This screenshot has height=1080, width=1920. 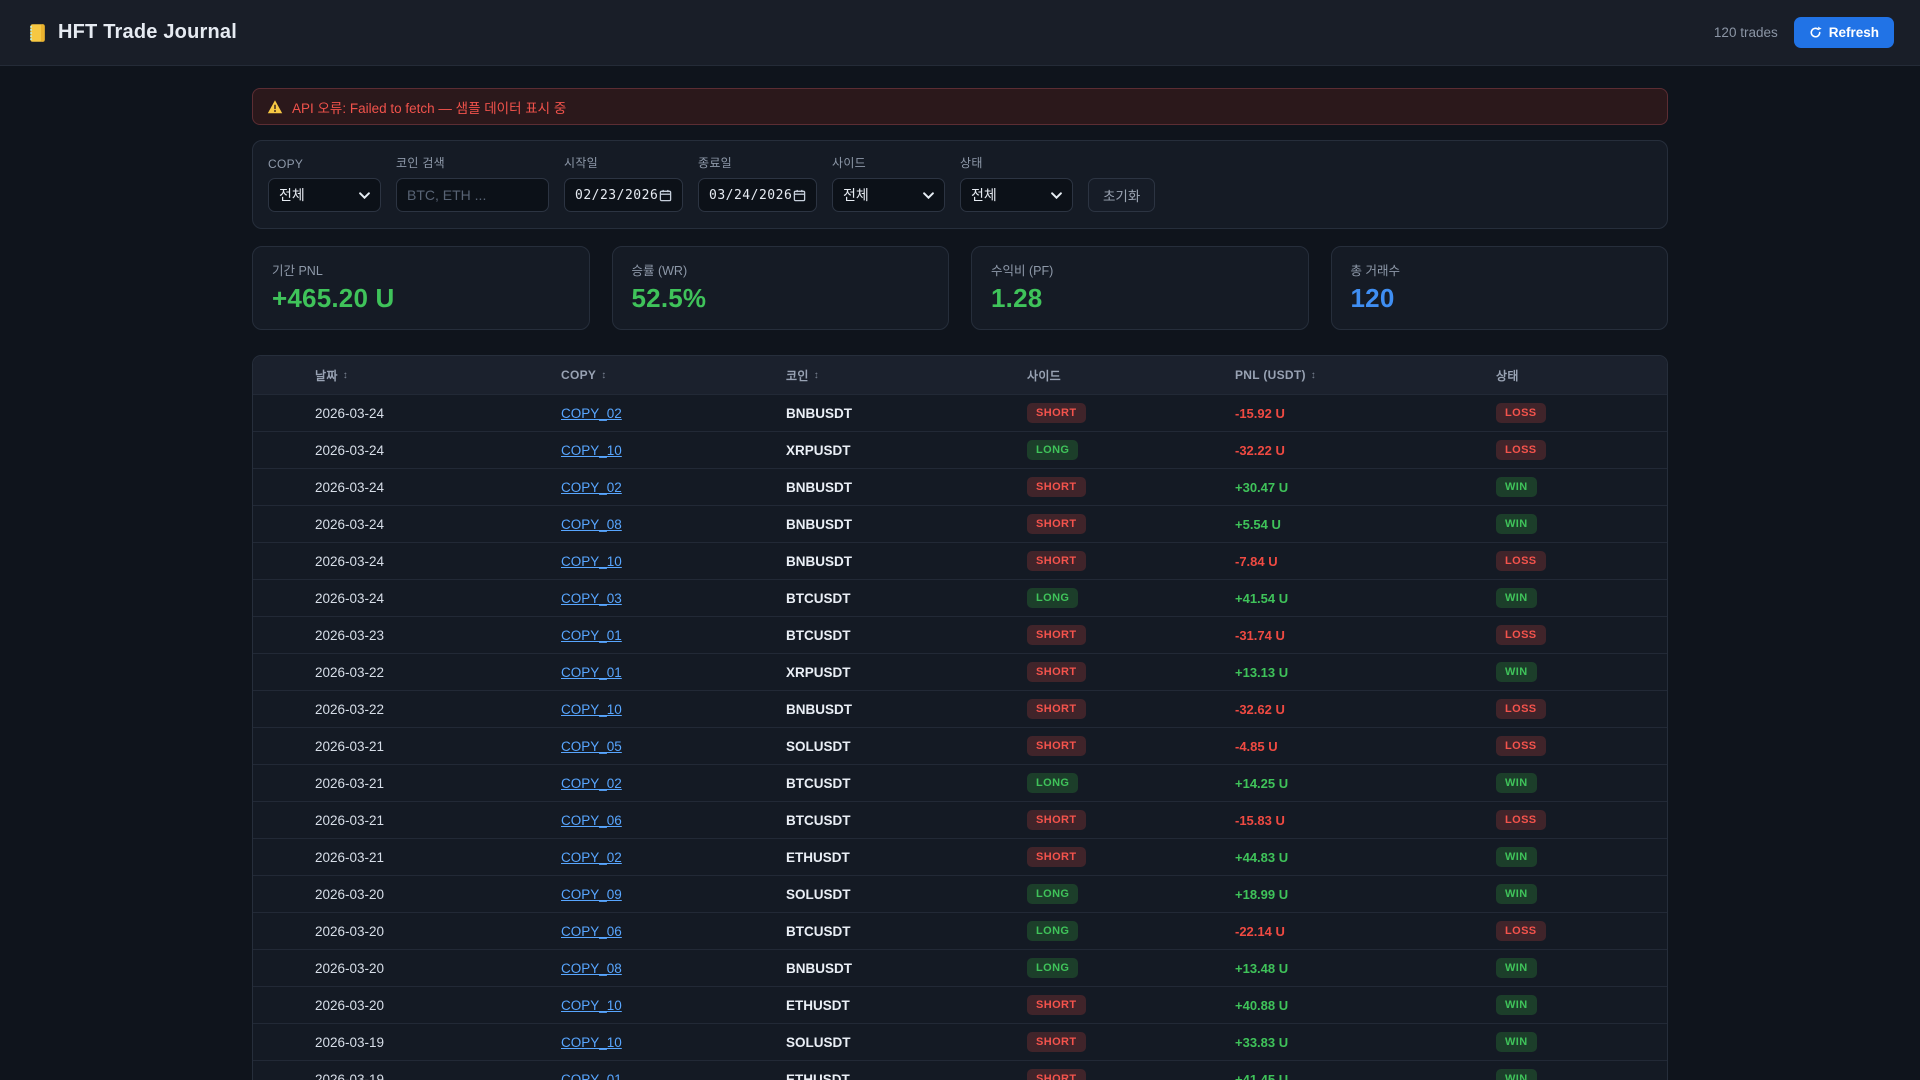 I want to click on reset-filters-button: 초기화, so click(x=1122, y=195).